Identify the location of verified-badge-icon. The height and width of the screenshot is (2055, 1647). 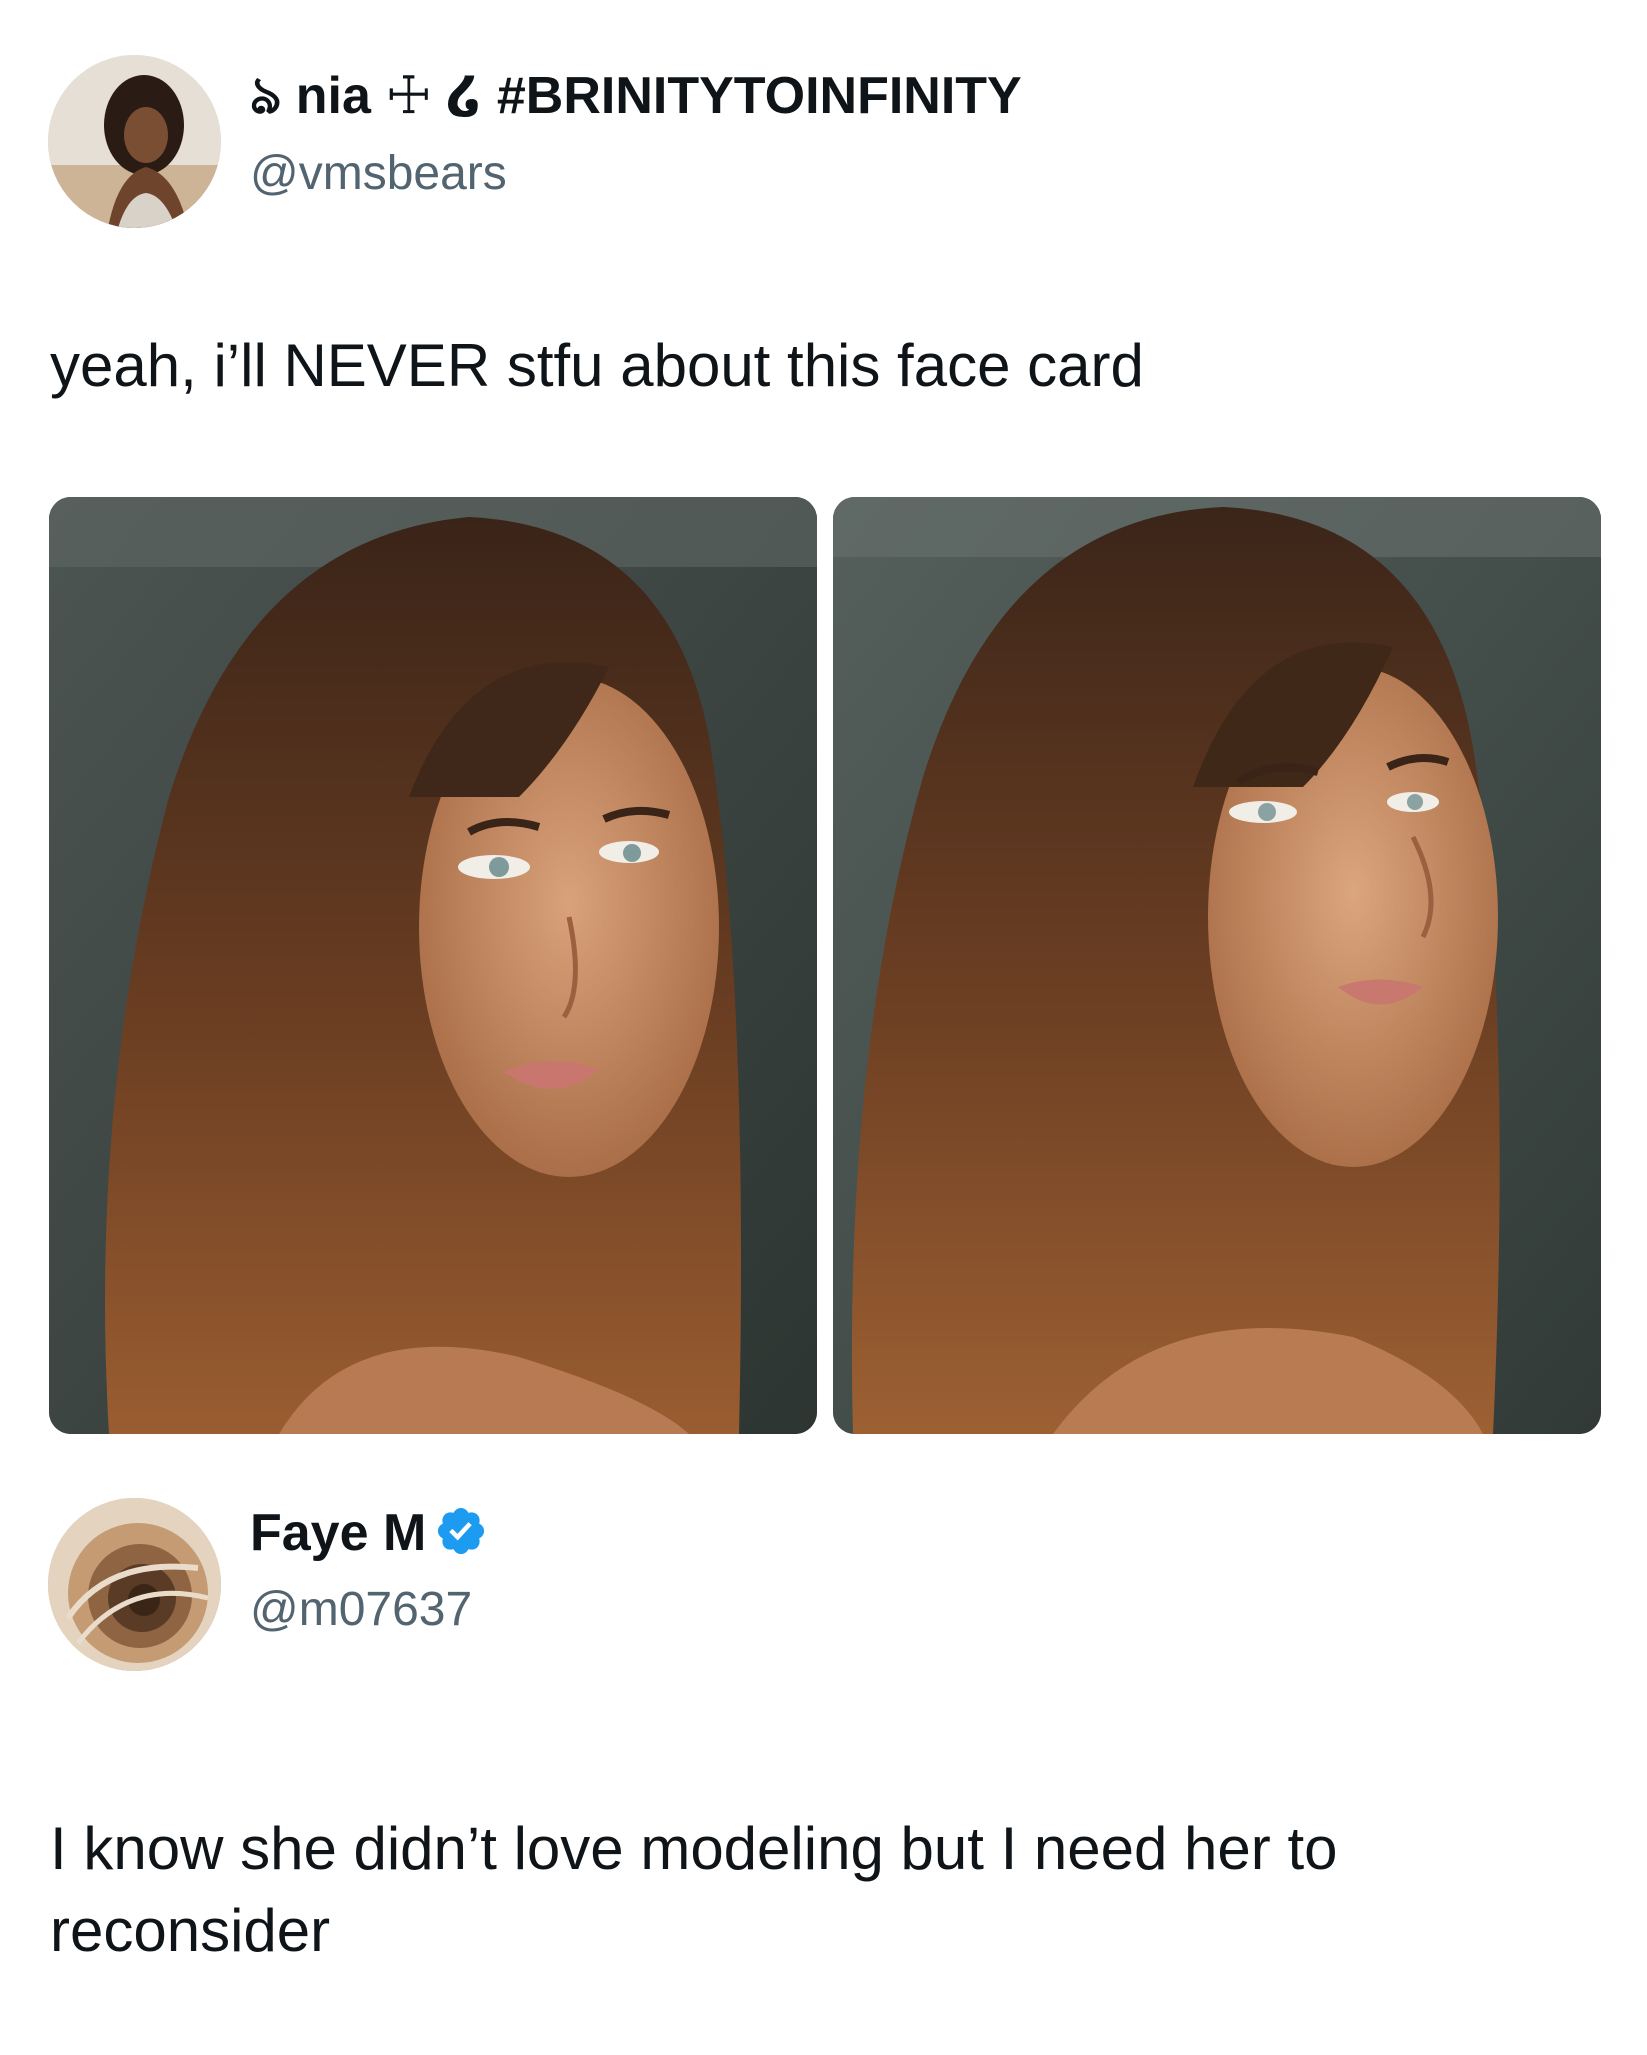
(461, 1531).